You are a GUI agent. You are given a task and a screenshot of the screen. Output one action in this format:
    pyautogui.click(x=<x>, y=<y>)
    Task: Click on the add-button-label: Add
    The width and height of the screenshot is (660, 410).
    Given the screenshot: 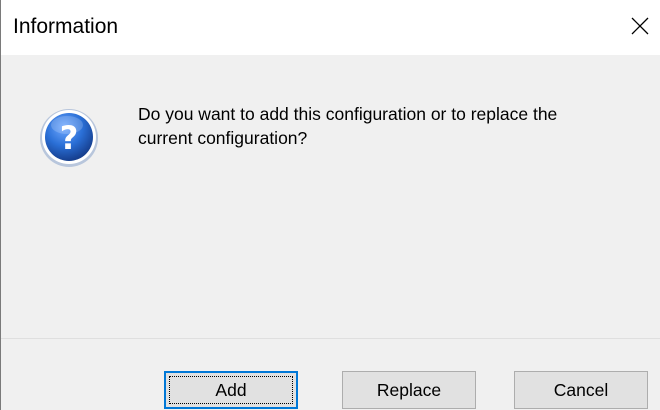 What is the action you would take?
    pyautogui.click(x=231, y=390)
    